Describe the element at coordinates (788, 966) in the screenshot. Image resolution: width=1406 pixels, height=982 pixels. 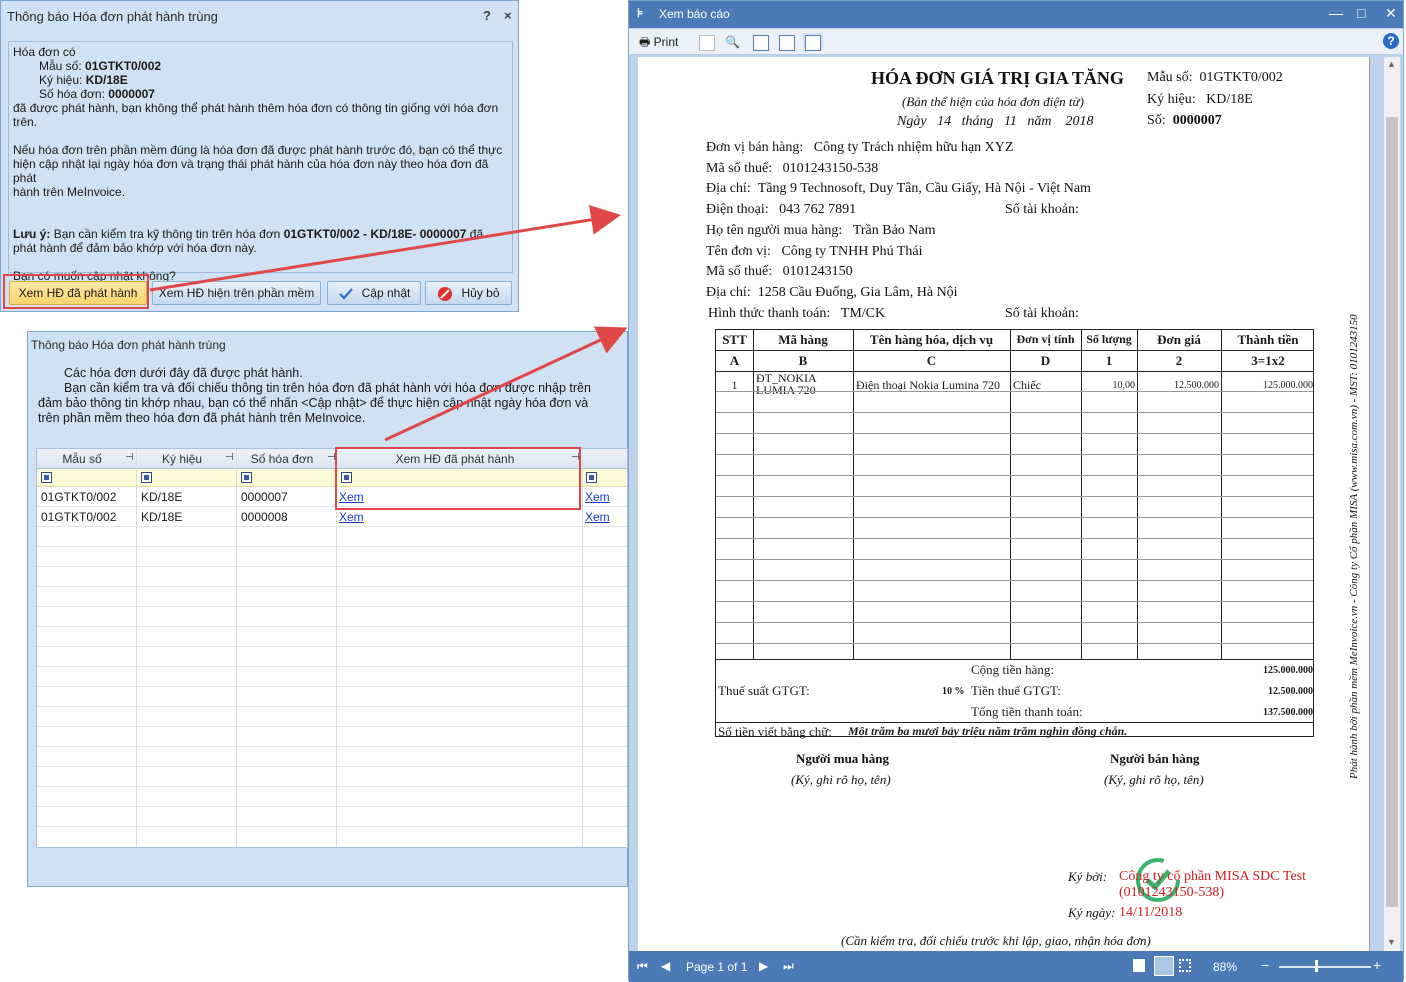
I see `last-page-icon: ⏭` at that location.